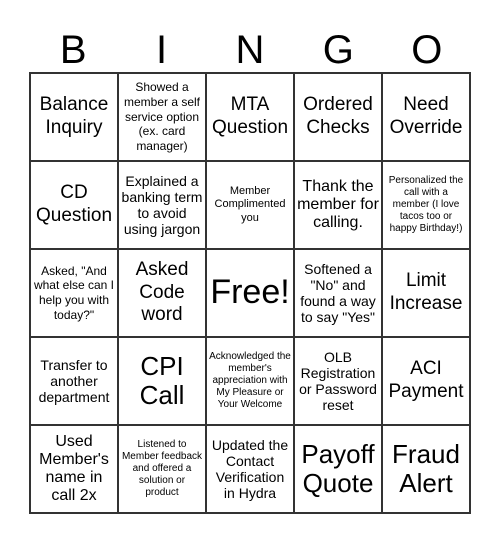 The image size is (500, 544). I want to click on header-letter-b: B, so click(73, 50).